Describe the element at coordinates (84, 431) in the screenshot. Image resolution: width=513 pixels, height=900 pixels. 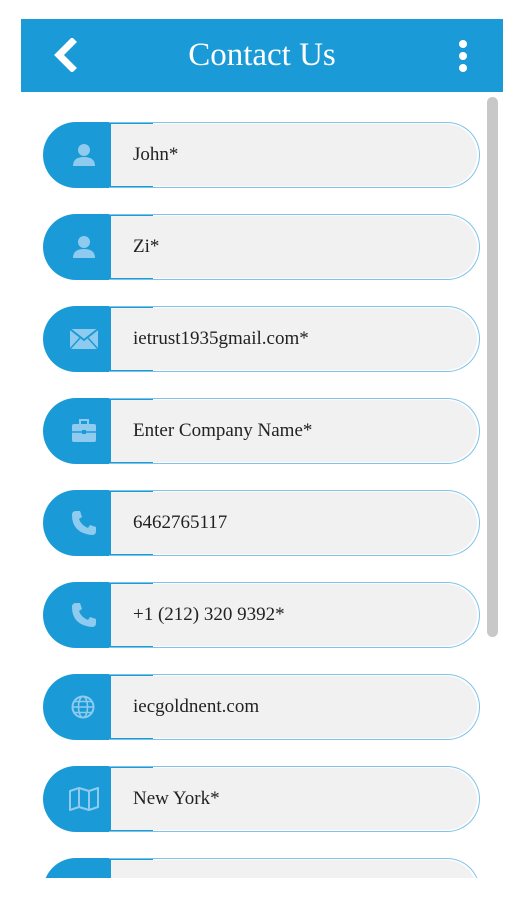
I see `briefcase-icon` at that location.